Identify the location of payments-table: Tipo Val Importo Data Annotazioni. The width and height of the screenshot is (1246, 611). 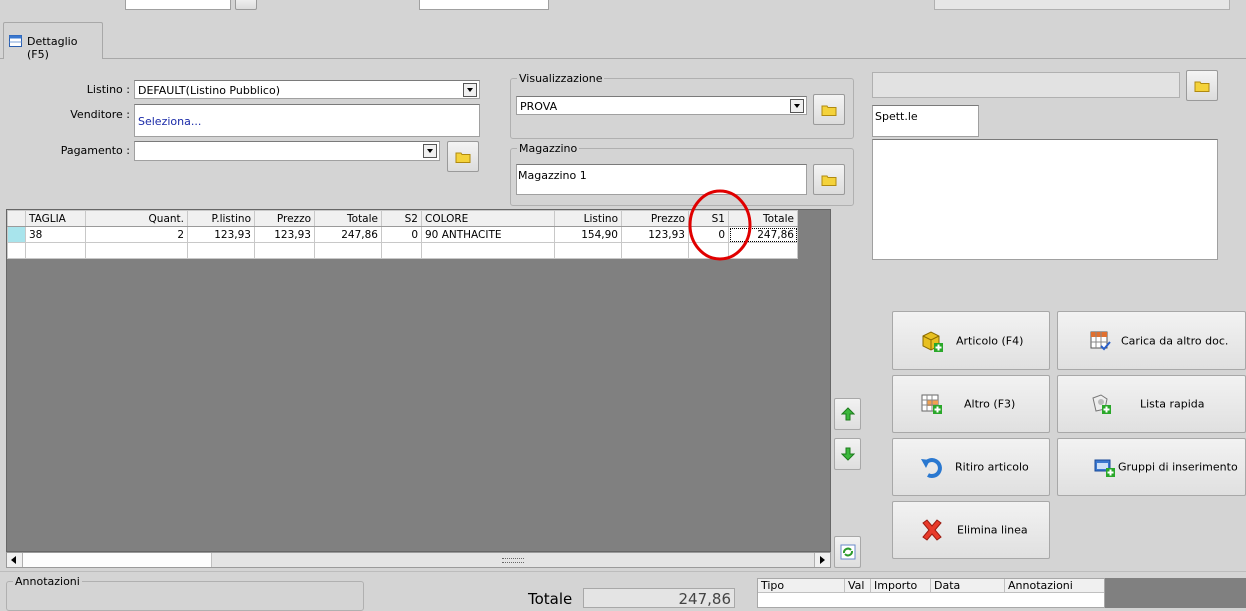
(931, 593).